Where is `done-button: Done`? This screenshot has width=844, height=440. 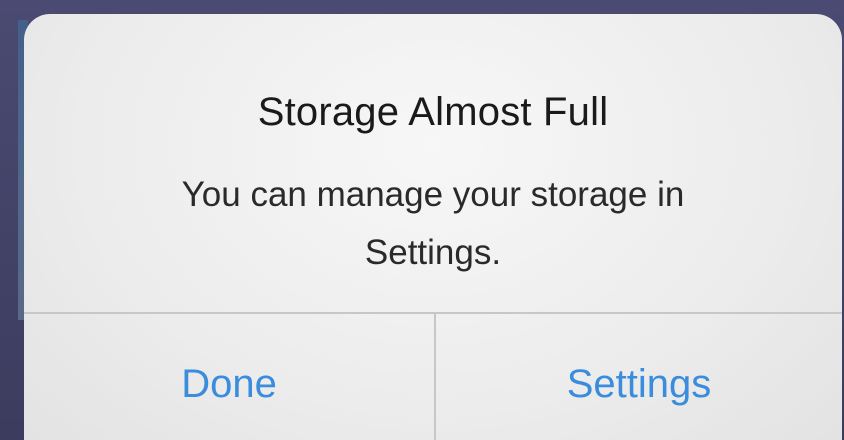
done-button: Done is located at coordinates (229, 377).